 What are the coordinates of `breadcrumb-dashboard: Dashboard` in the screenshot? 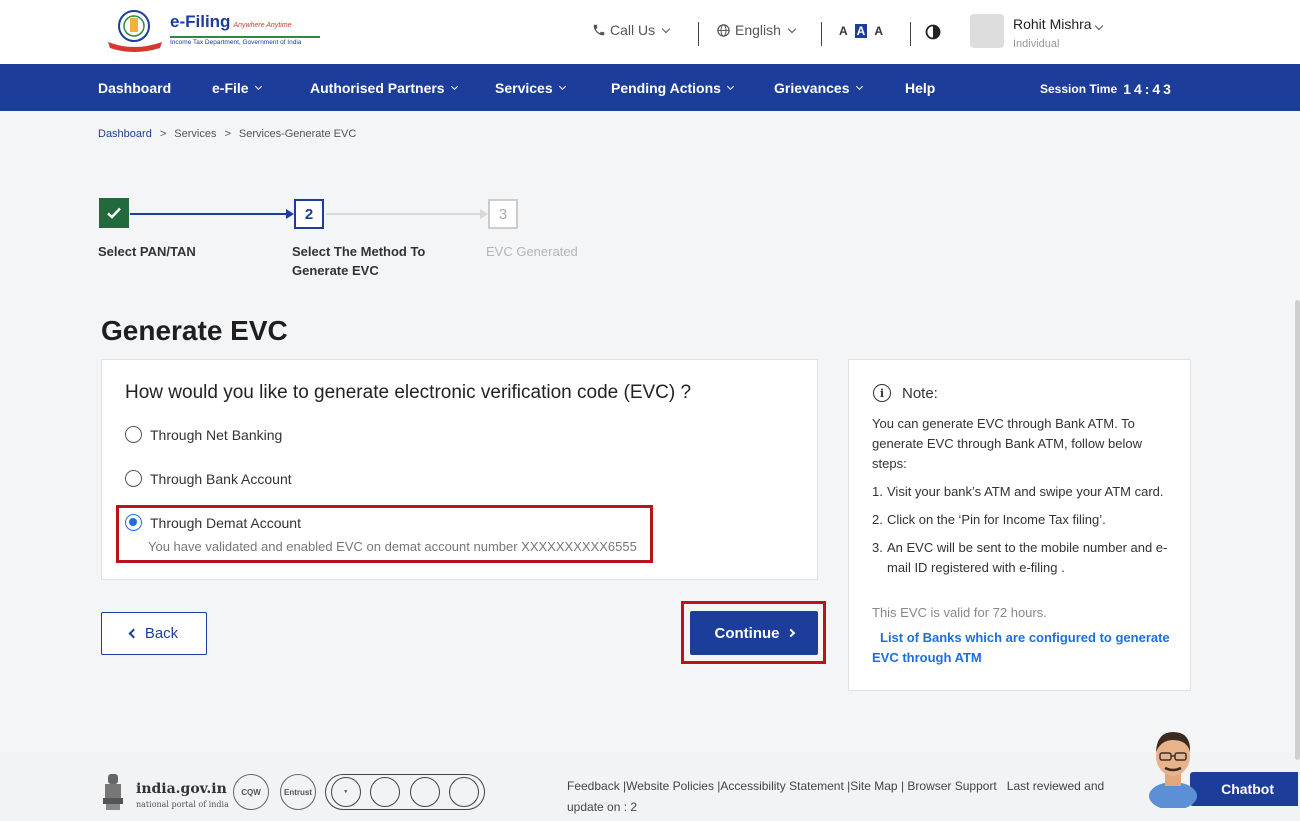 It's located at (125, 134).